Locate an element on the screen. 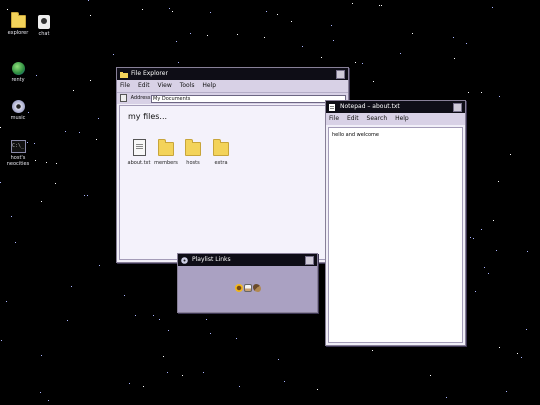 The image size is (540, 405). address-input: My Documents is located at coordinates (248, 99).